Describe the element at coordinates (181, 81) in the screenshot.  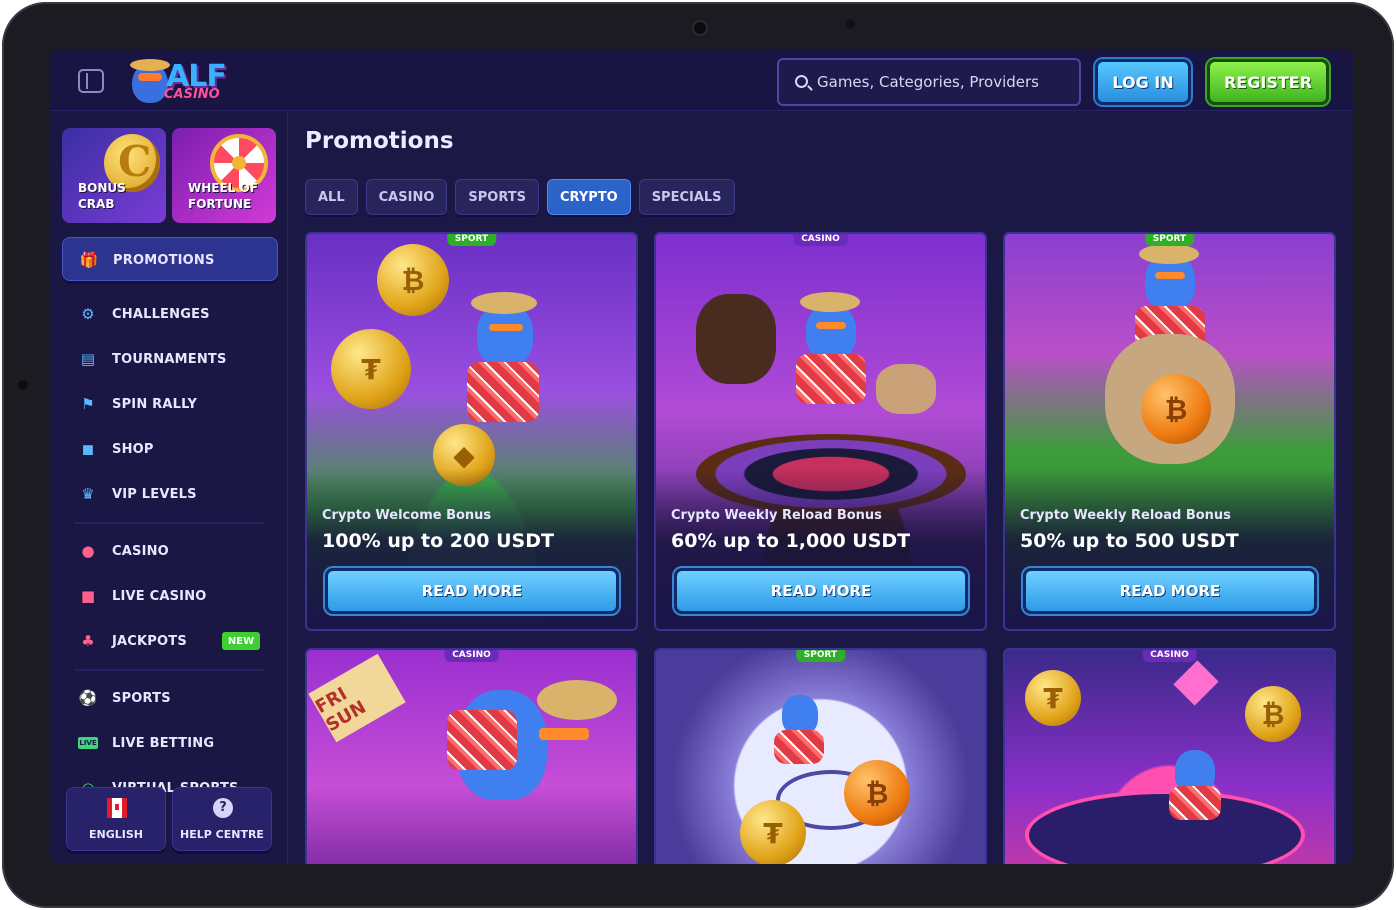
I see `logo: ALF CASINO` at that location.